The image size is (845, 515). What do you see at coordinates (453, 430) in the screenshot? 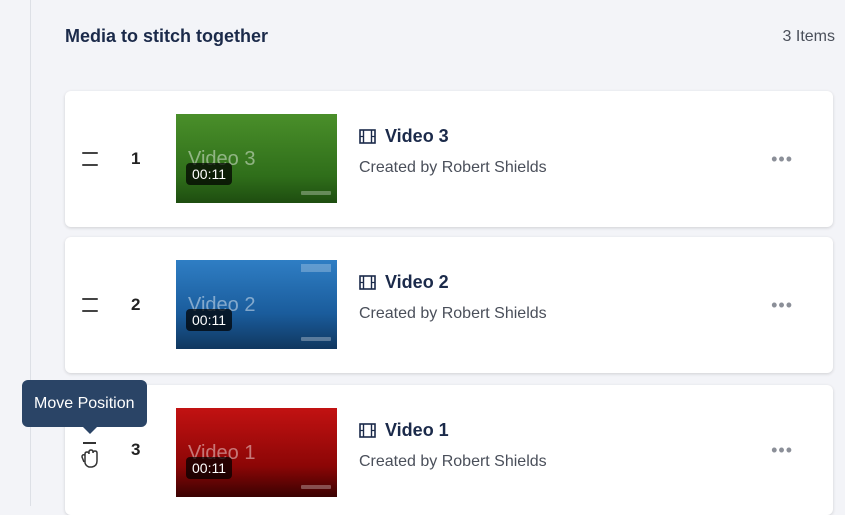
I see `video-title-row: Video 1` at bounding box center [453, 430].